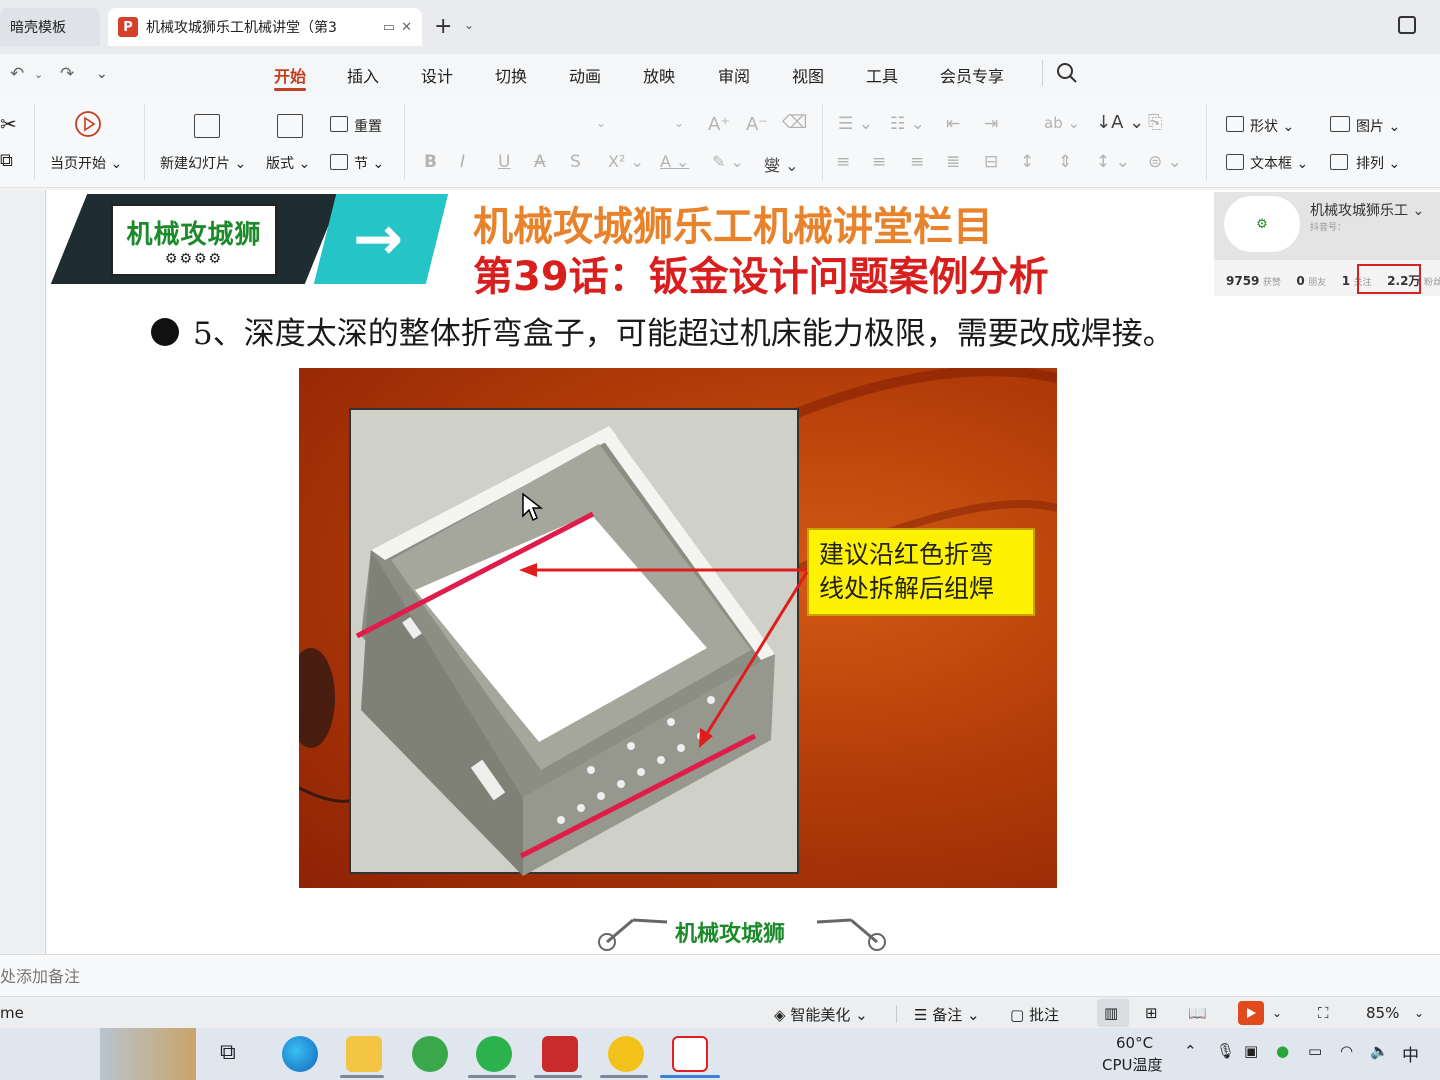  Describe the element at coordinates (339, 124) in the screenshot. I see `reset-icon` at that location.